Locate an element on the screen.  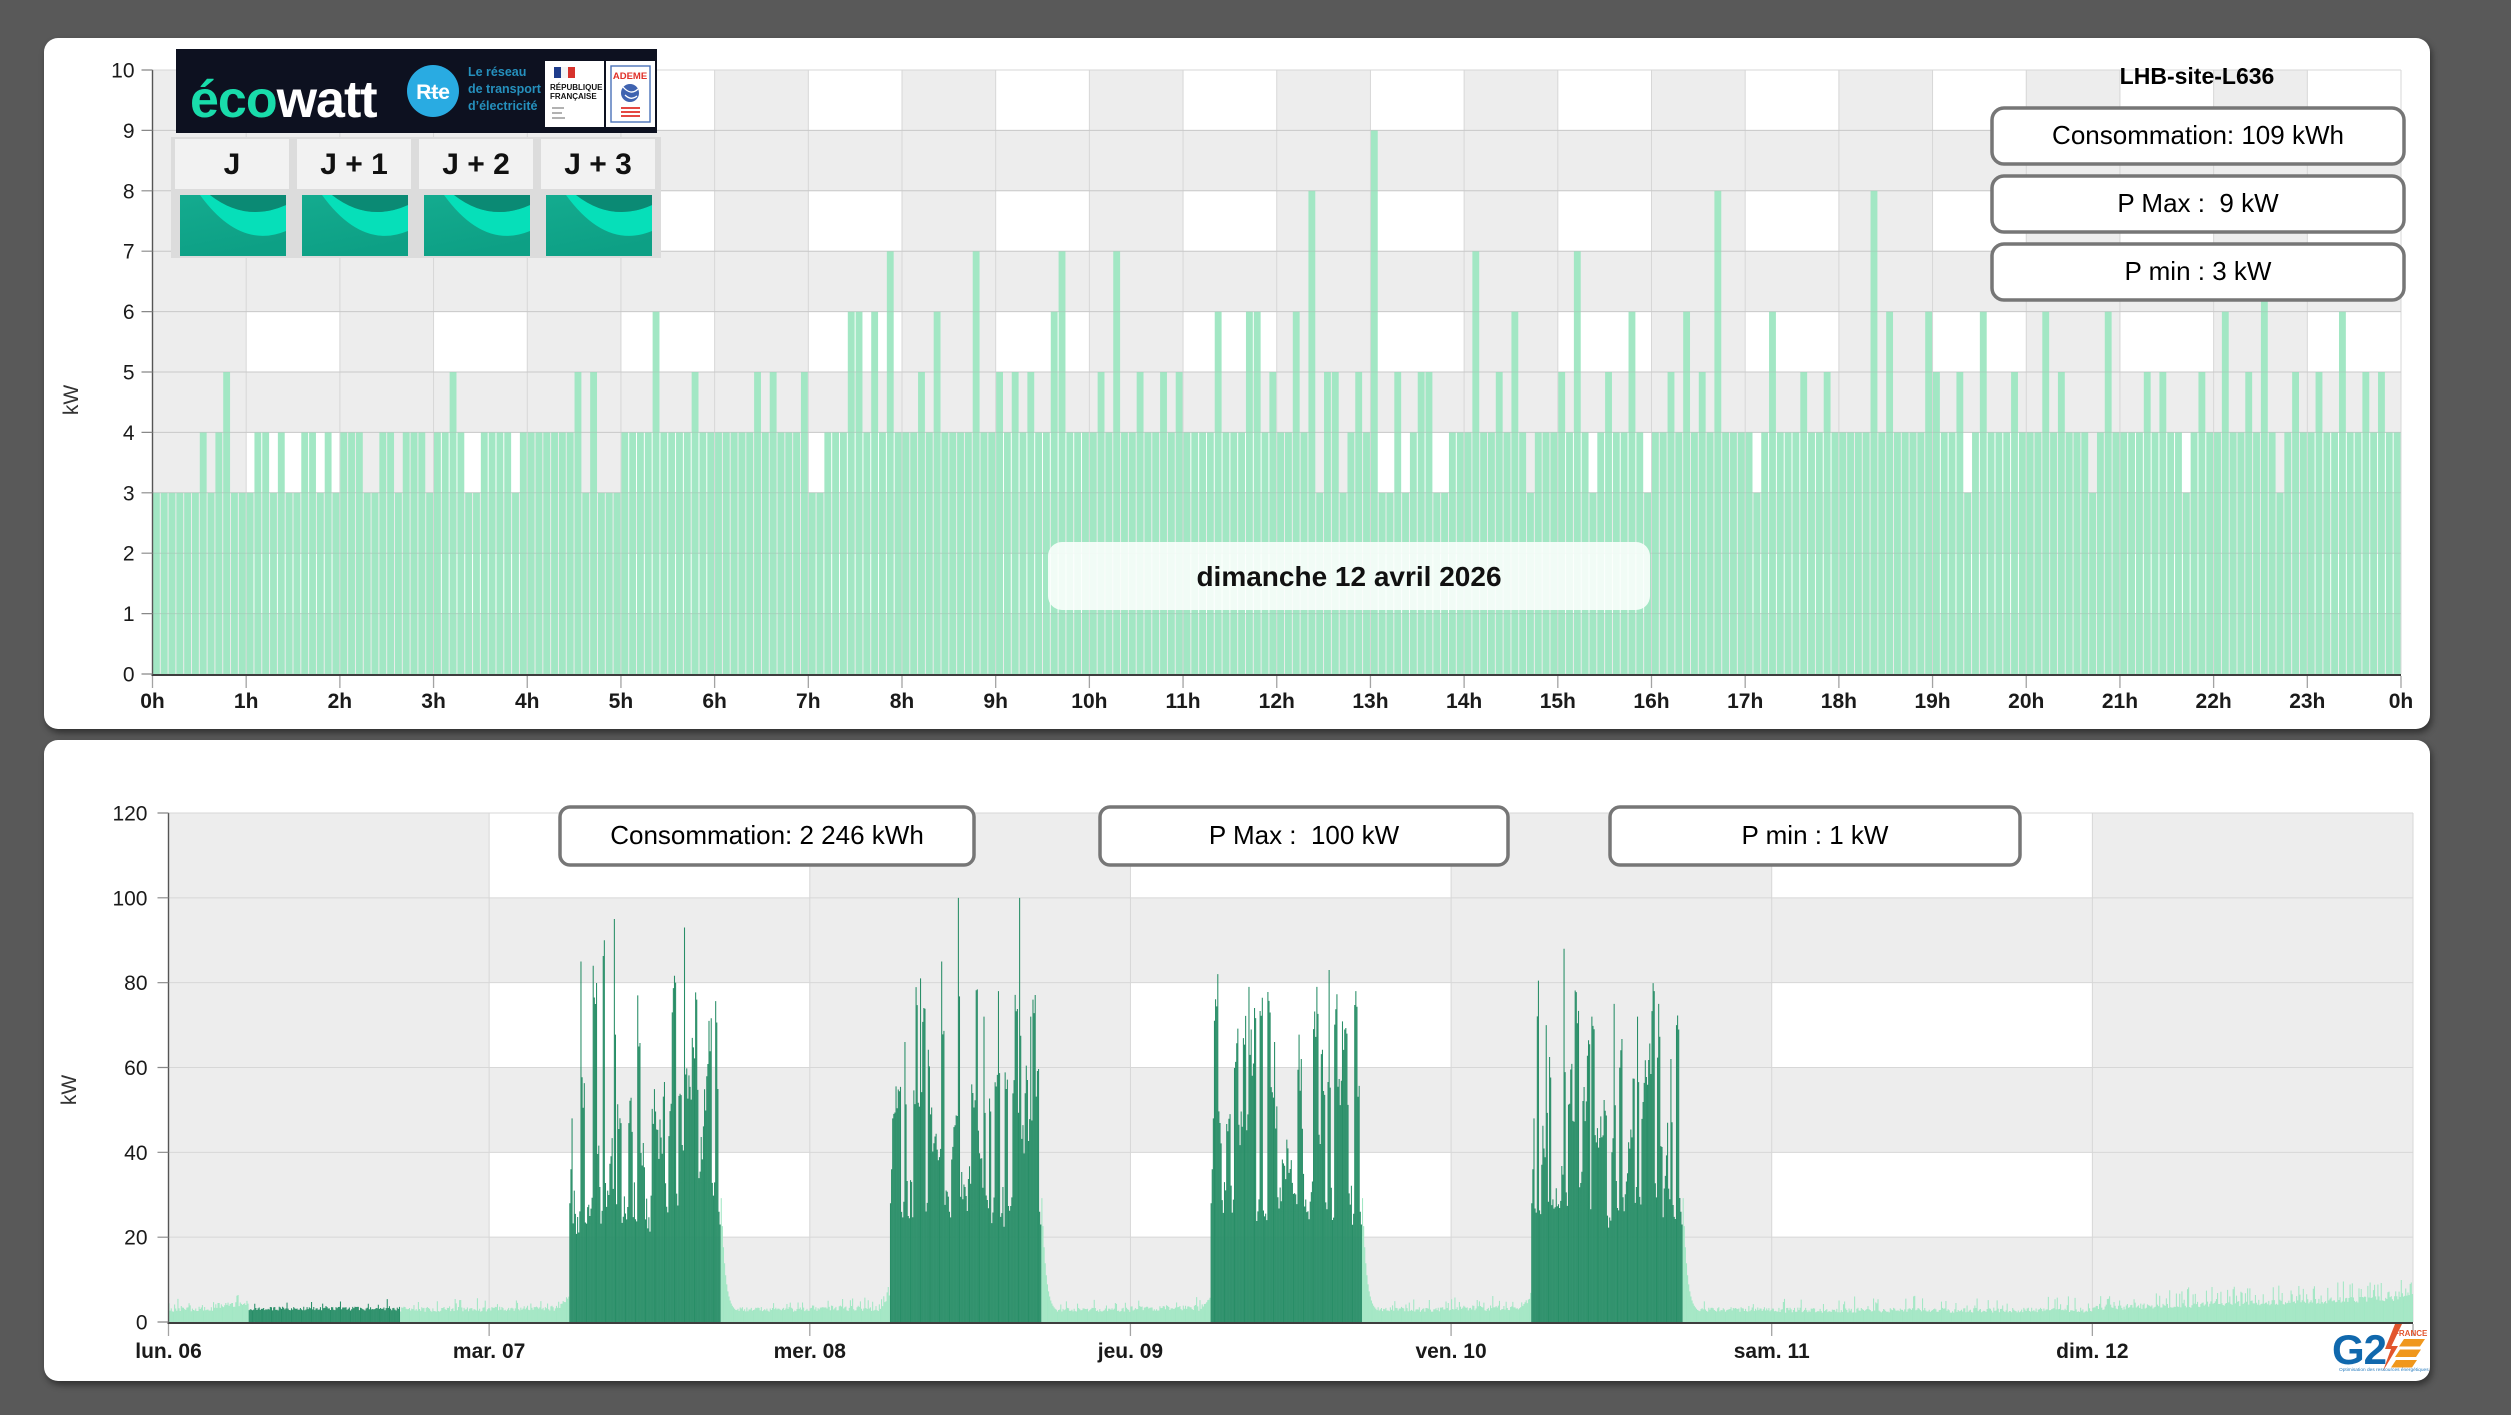
svg-text: 7 is located at coordinates (129, 252).